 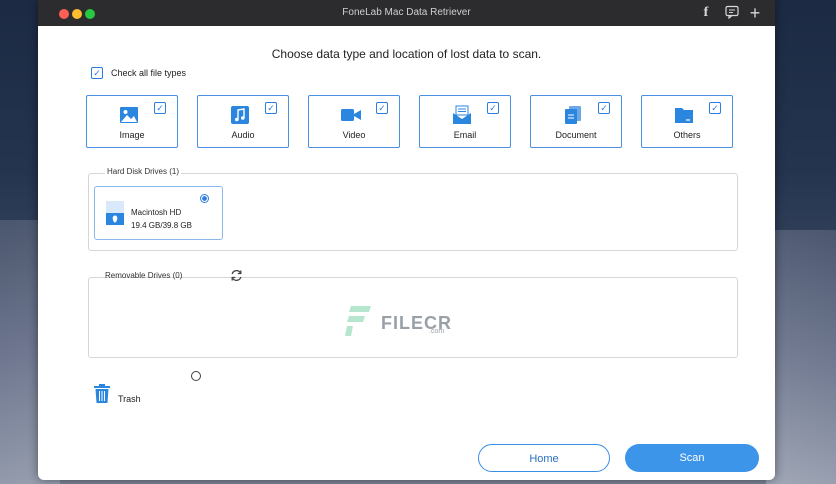 I want to click on document-icon, so click(x=573, y=115).